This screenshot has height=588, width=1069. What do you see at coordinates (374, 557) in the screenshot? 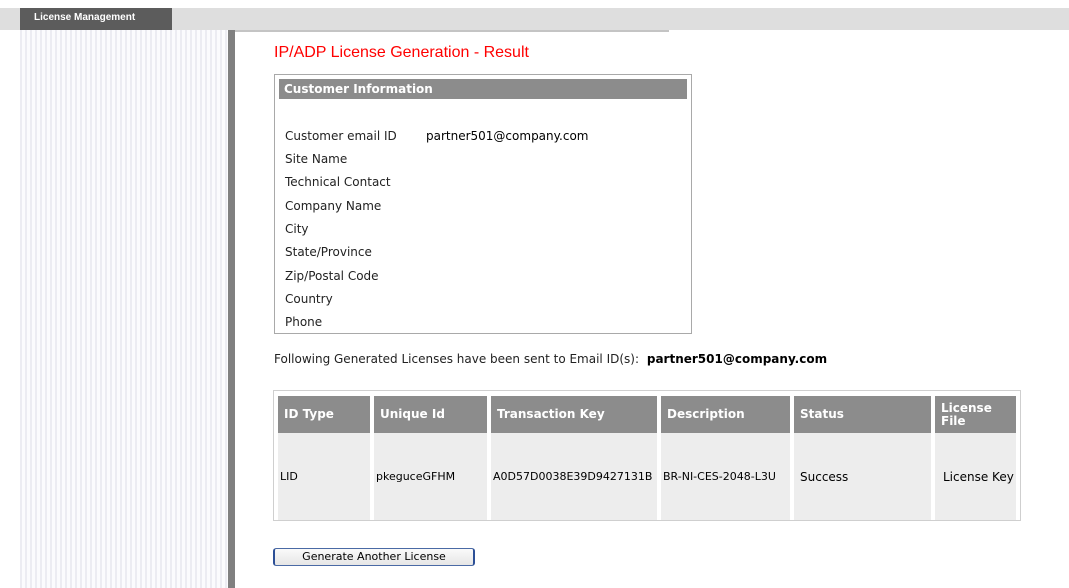
I see `generate-another-license-button: Generate Another License` at bounding box center [374, 557].